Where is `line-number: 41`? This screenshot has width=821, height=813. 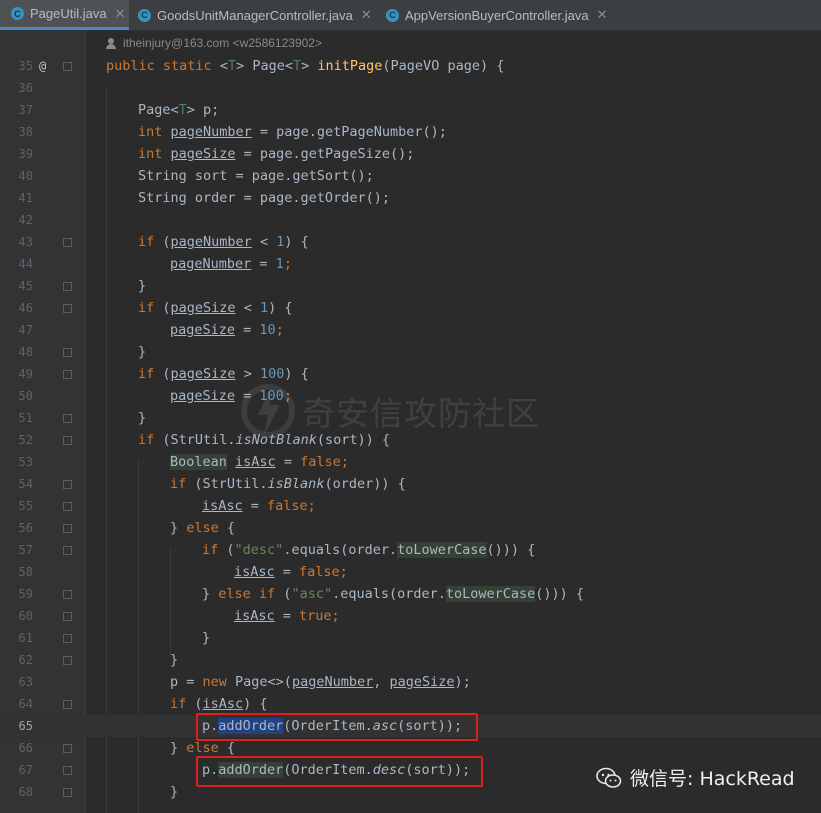 line-number: 41 is located at coordinates (16, 198).